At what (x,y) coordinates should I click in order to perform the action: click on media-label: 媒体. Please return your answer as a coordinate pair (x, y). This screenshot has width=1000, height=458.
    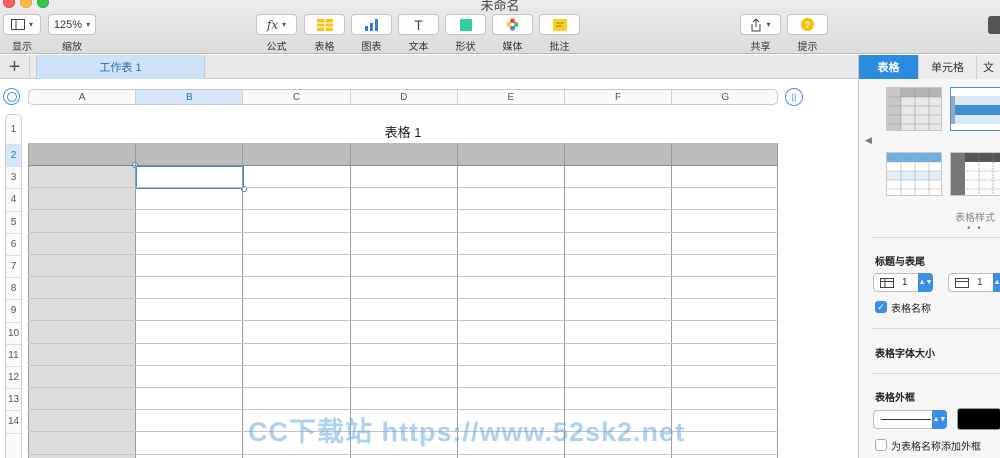
    Looking at the image, I should click on (512, 47).